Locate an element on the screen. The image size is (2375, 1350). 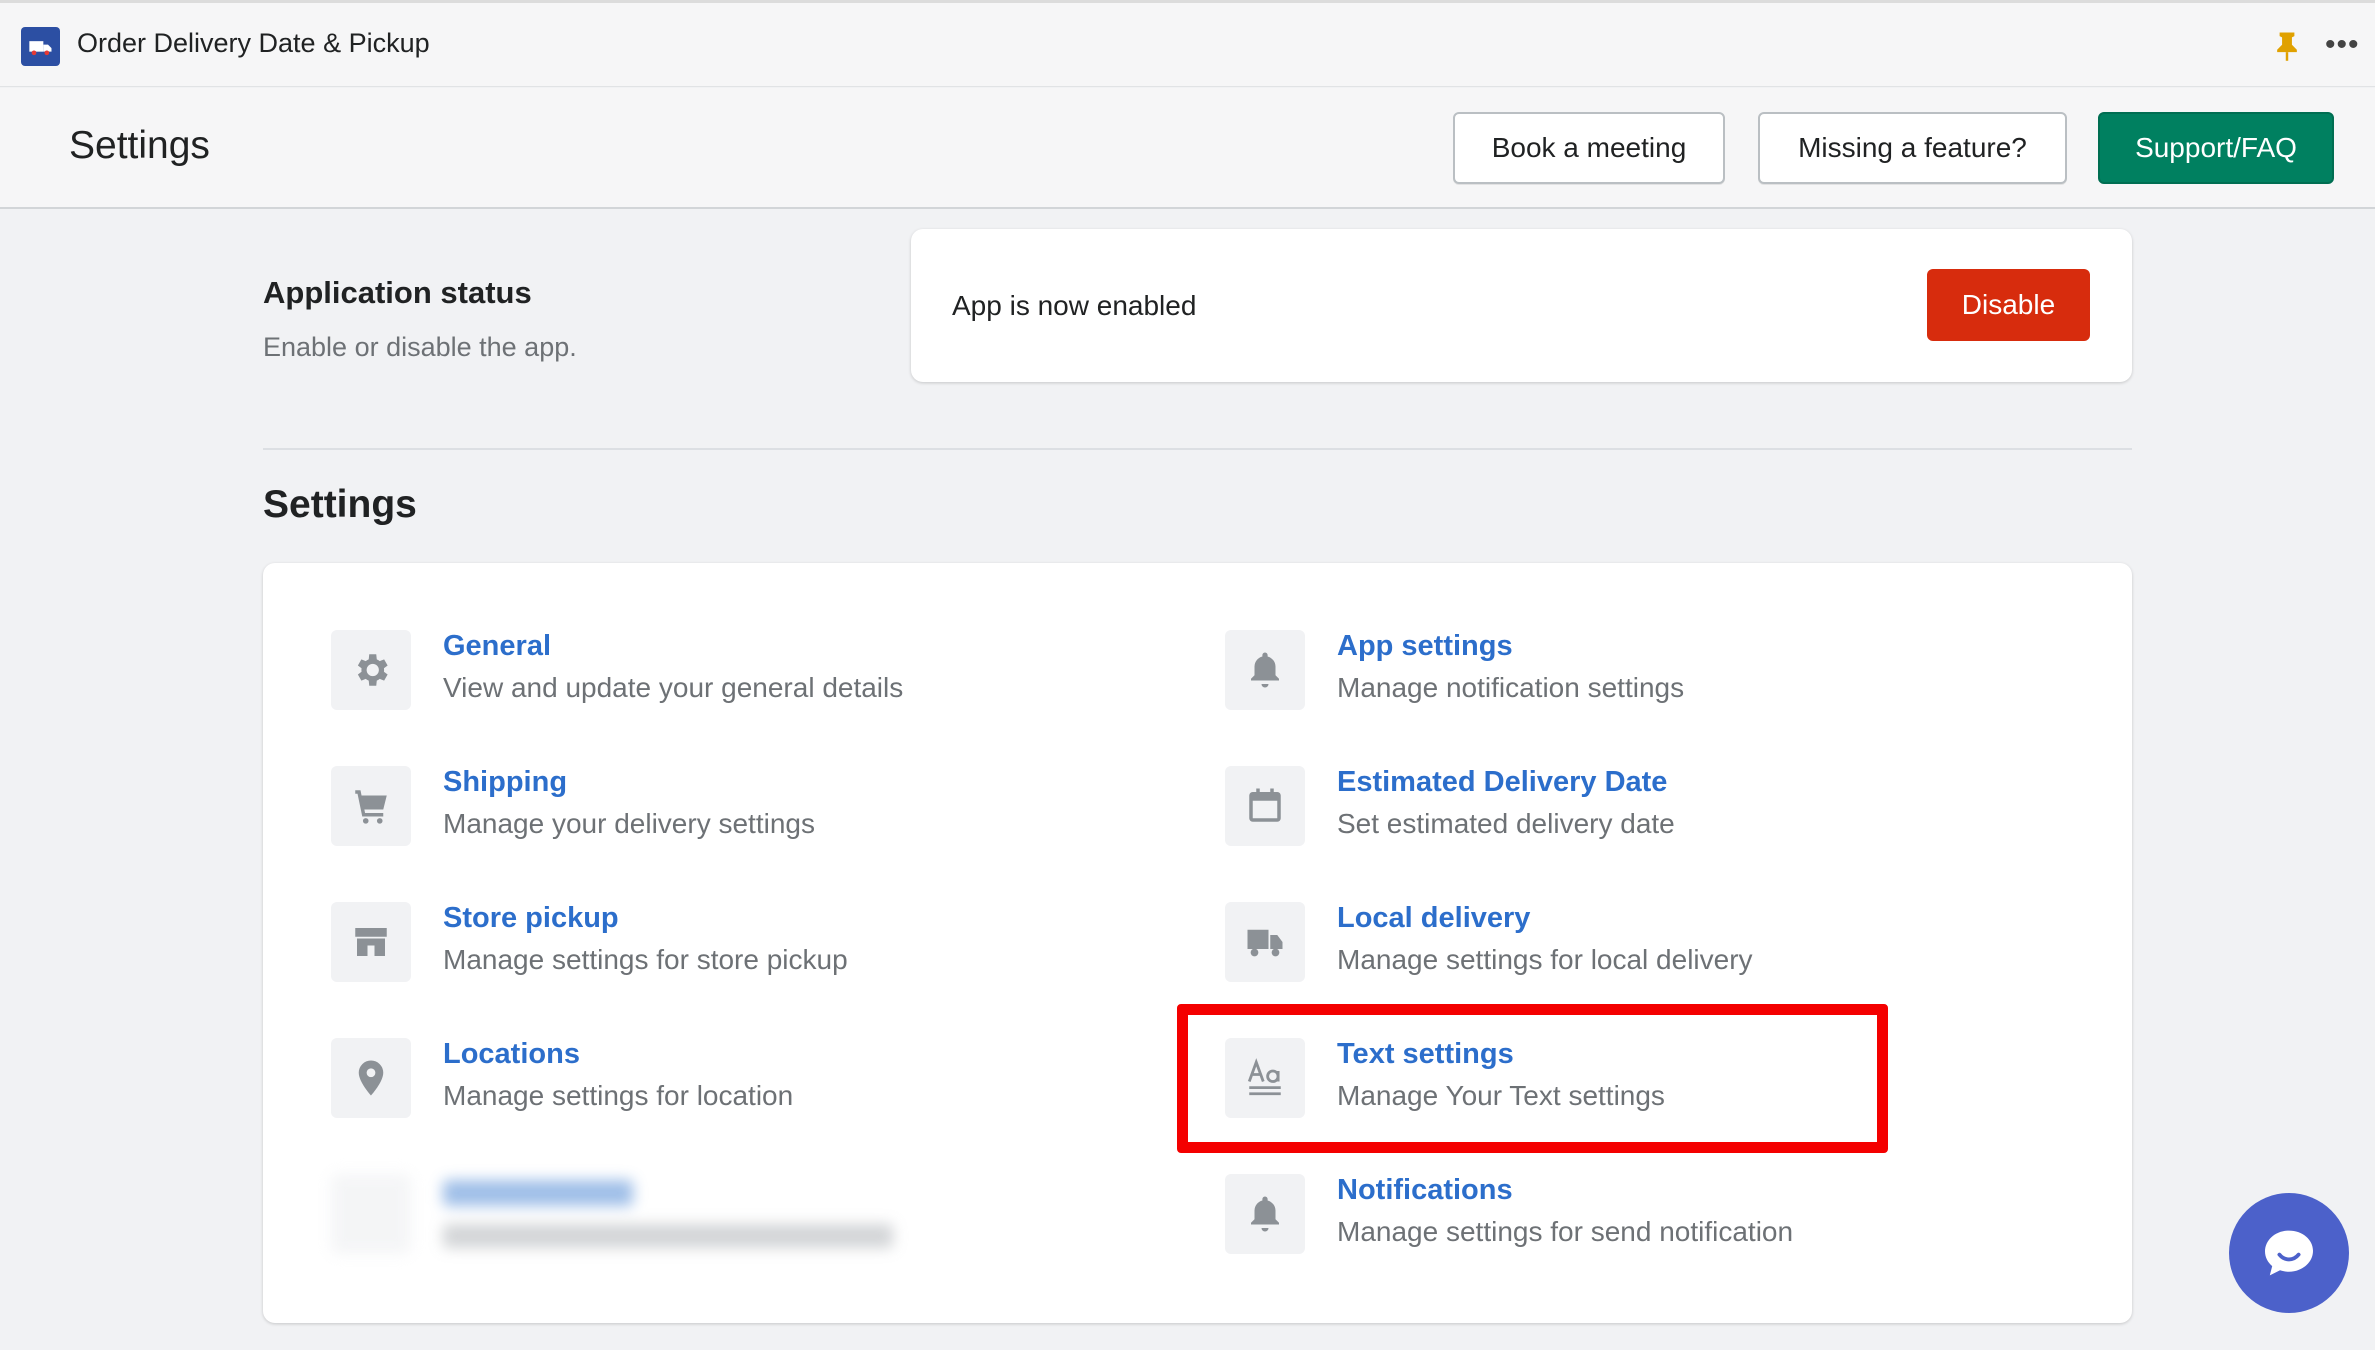
book-meeting-button: Book a meeting is located at coordinates (1589, 148).